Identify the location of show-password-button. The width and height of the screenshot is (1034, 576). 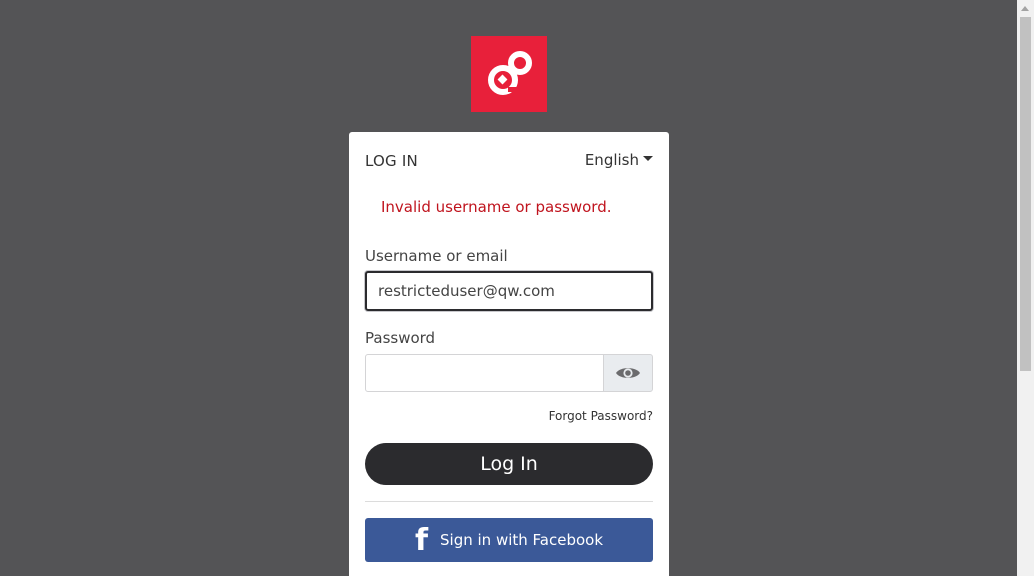
(628, 373).